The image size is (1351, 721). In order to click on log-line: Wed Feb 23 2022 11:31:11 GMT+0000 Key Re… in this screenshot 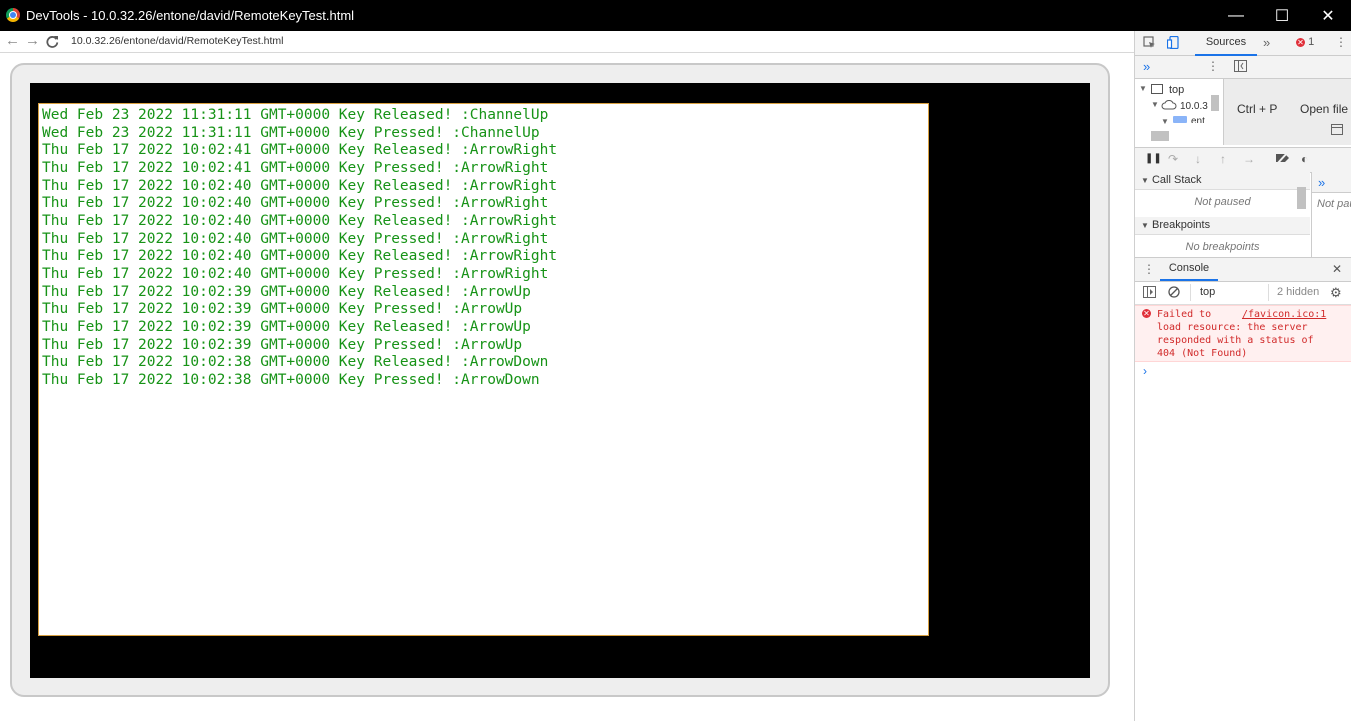, I will do `click(295, 115)`.